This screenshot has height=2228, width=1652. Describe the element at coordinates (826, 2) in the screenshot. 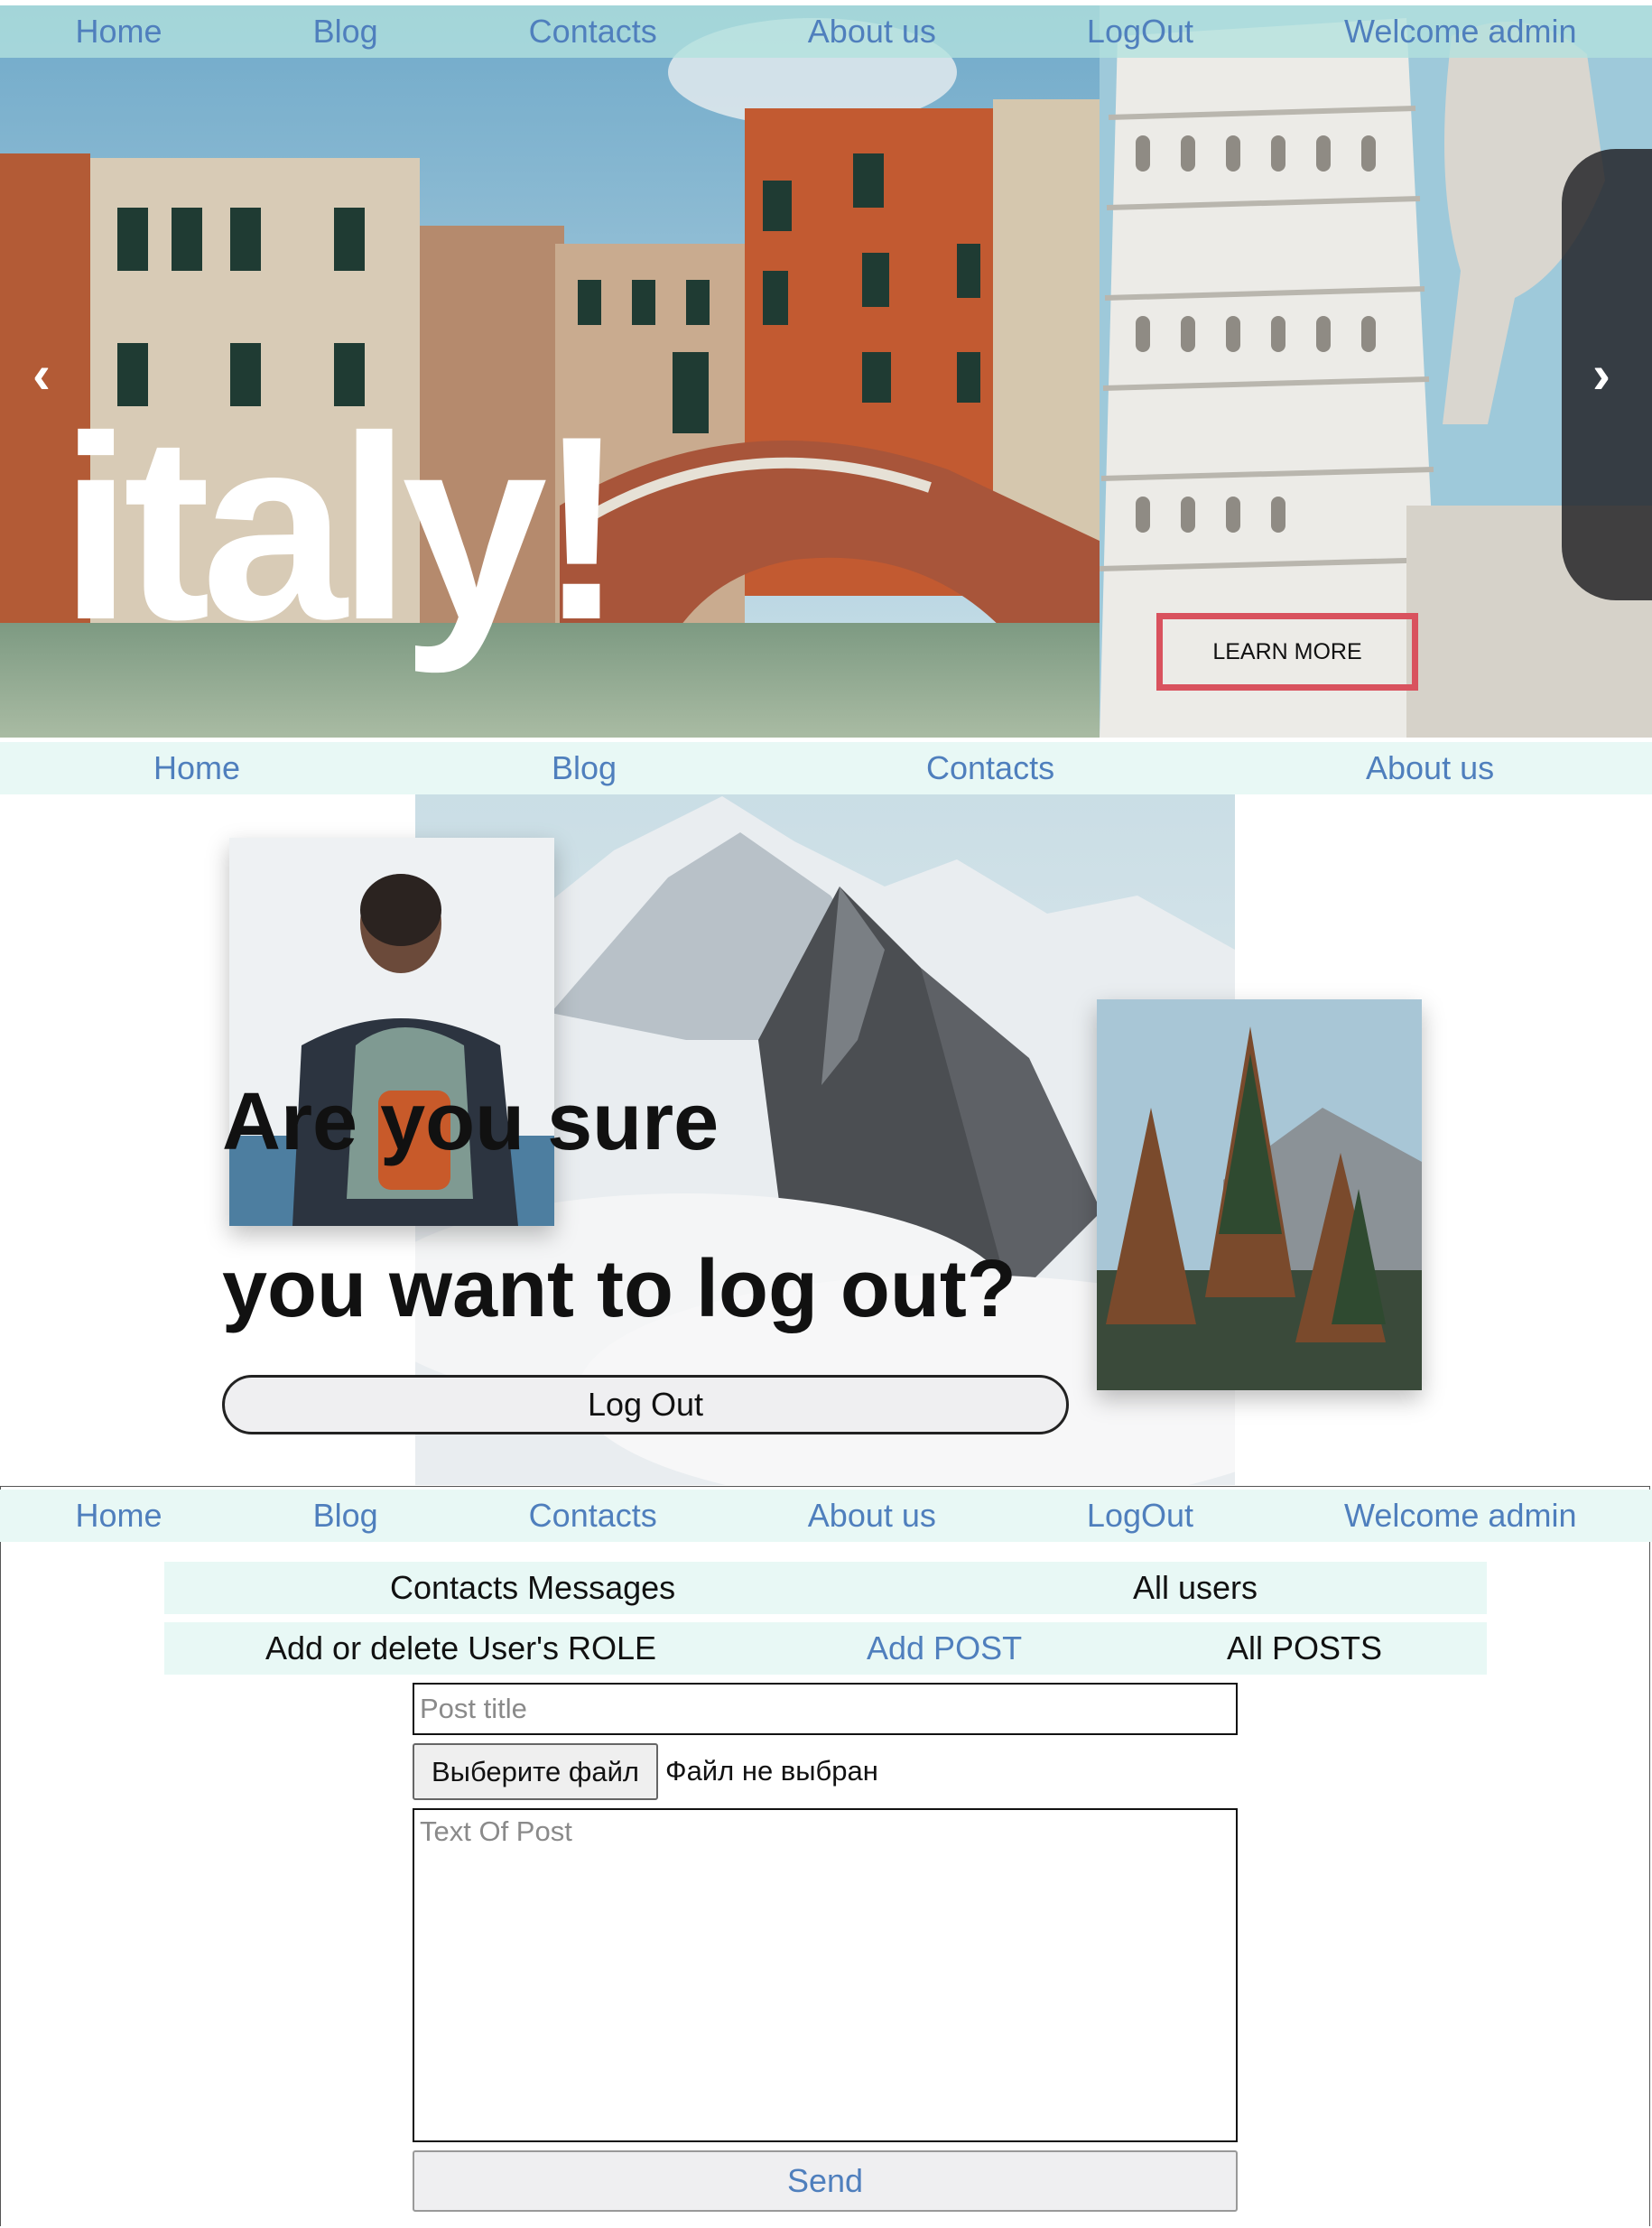

I see `top-border-line` at that location.